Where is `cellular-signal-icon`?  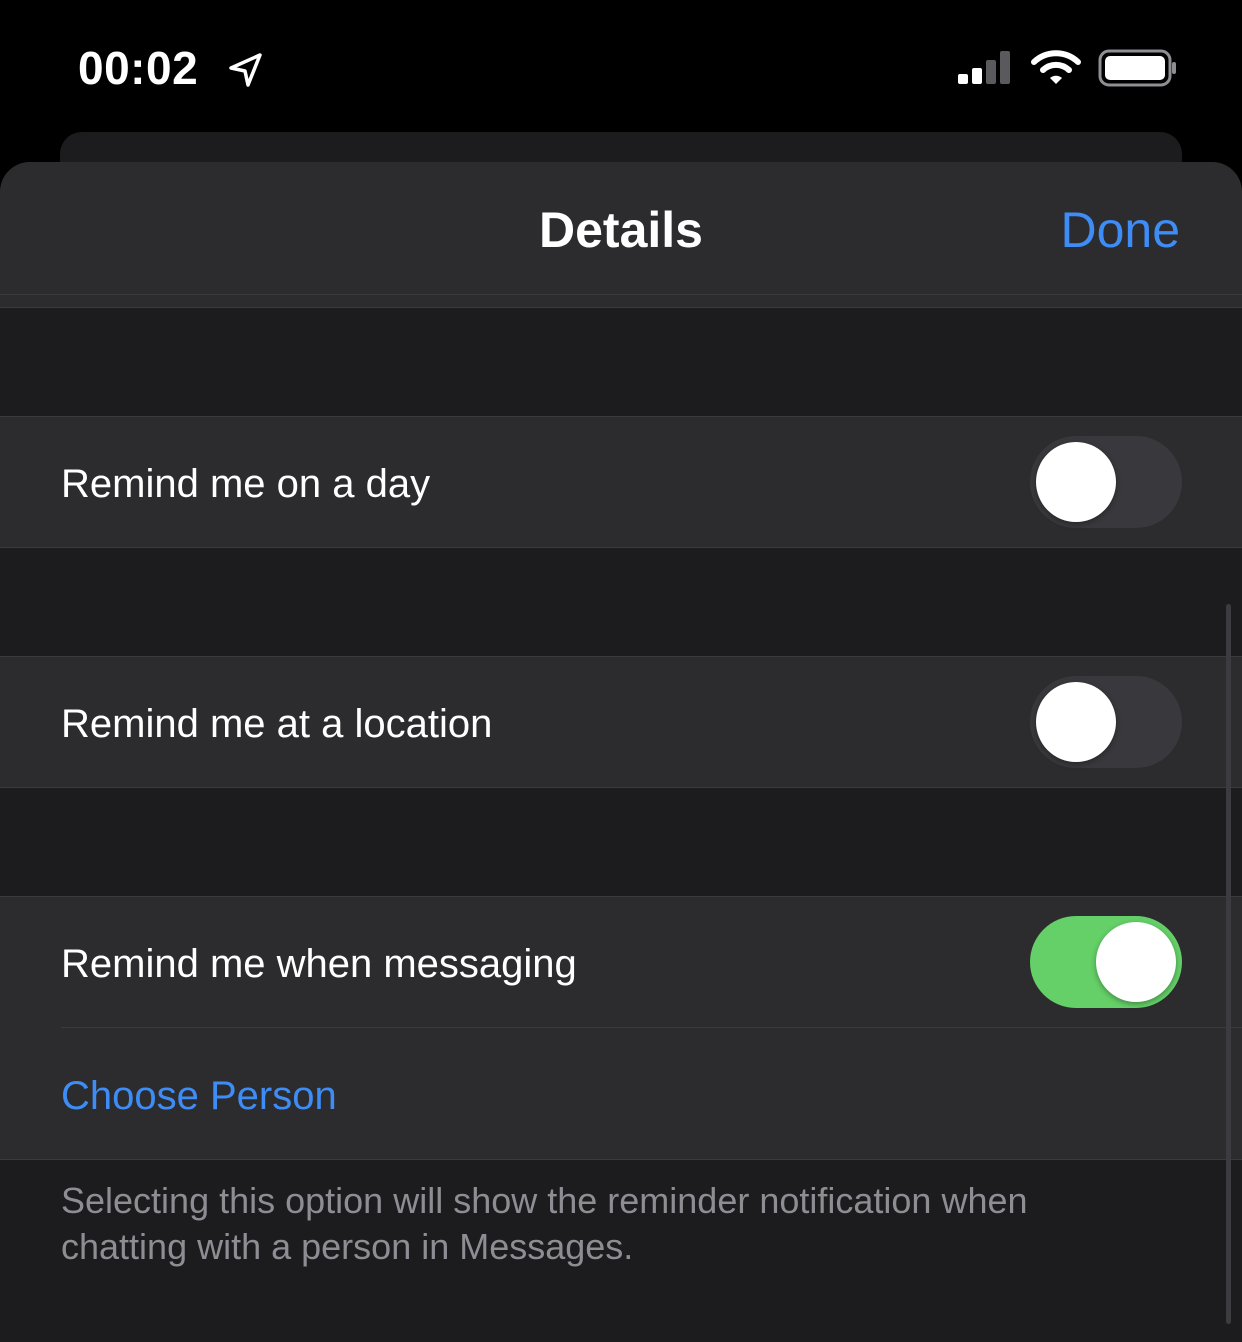
cellular-signal-icon is located at coordinates (984, 67).